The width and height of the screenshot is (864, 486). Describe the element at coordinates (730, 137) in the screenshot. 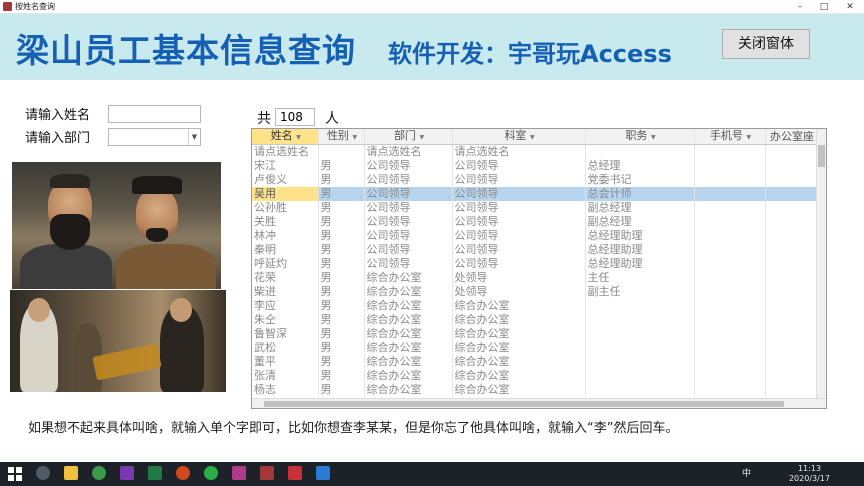

I see `column-header-phone: 手机号 ▼` at that location.